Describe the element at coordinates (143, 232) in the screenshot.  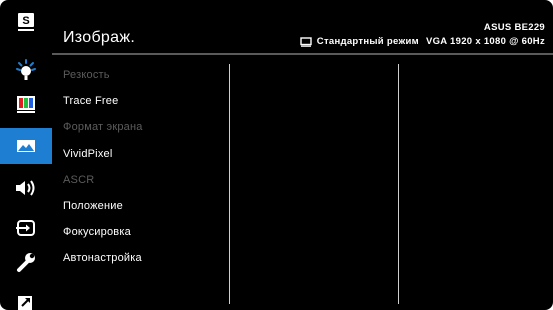
I see `menu-item-focus: Фокусировка` at that location.